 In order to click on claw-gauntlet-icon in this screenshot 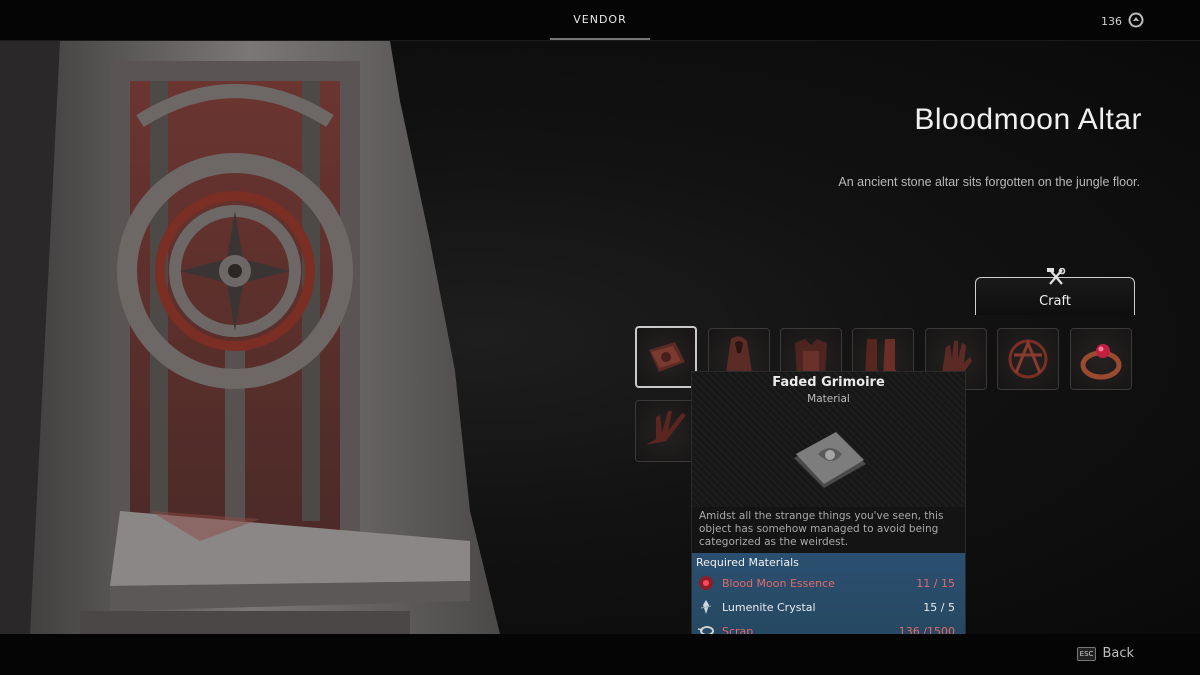, I will do `click(666, 428)`.